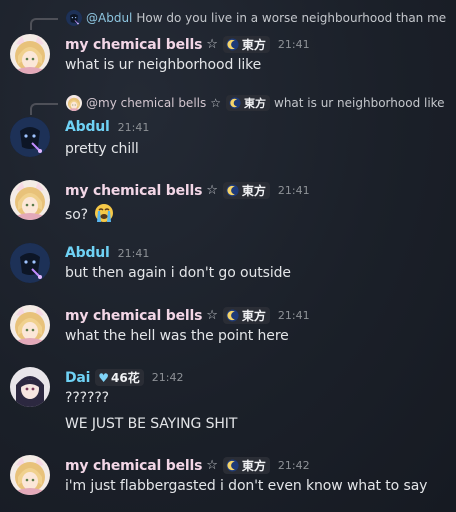 The width and height of the screenshot is (456, 512). Describe the element at coordinates (77, 378) in the screenshot. I see `username: Dai` at that location.